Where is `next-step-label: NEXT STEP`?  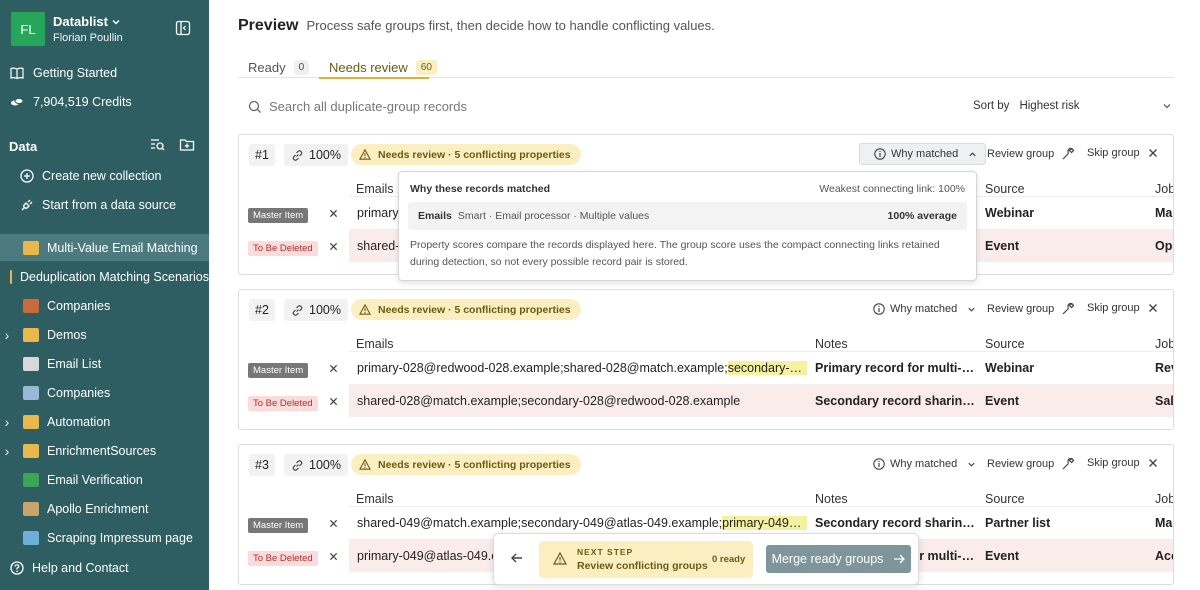 next-step-label: NEXT STEP is located at coordinates (605, 552).